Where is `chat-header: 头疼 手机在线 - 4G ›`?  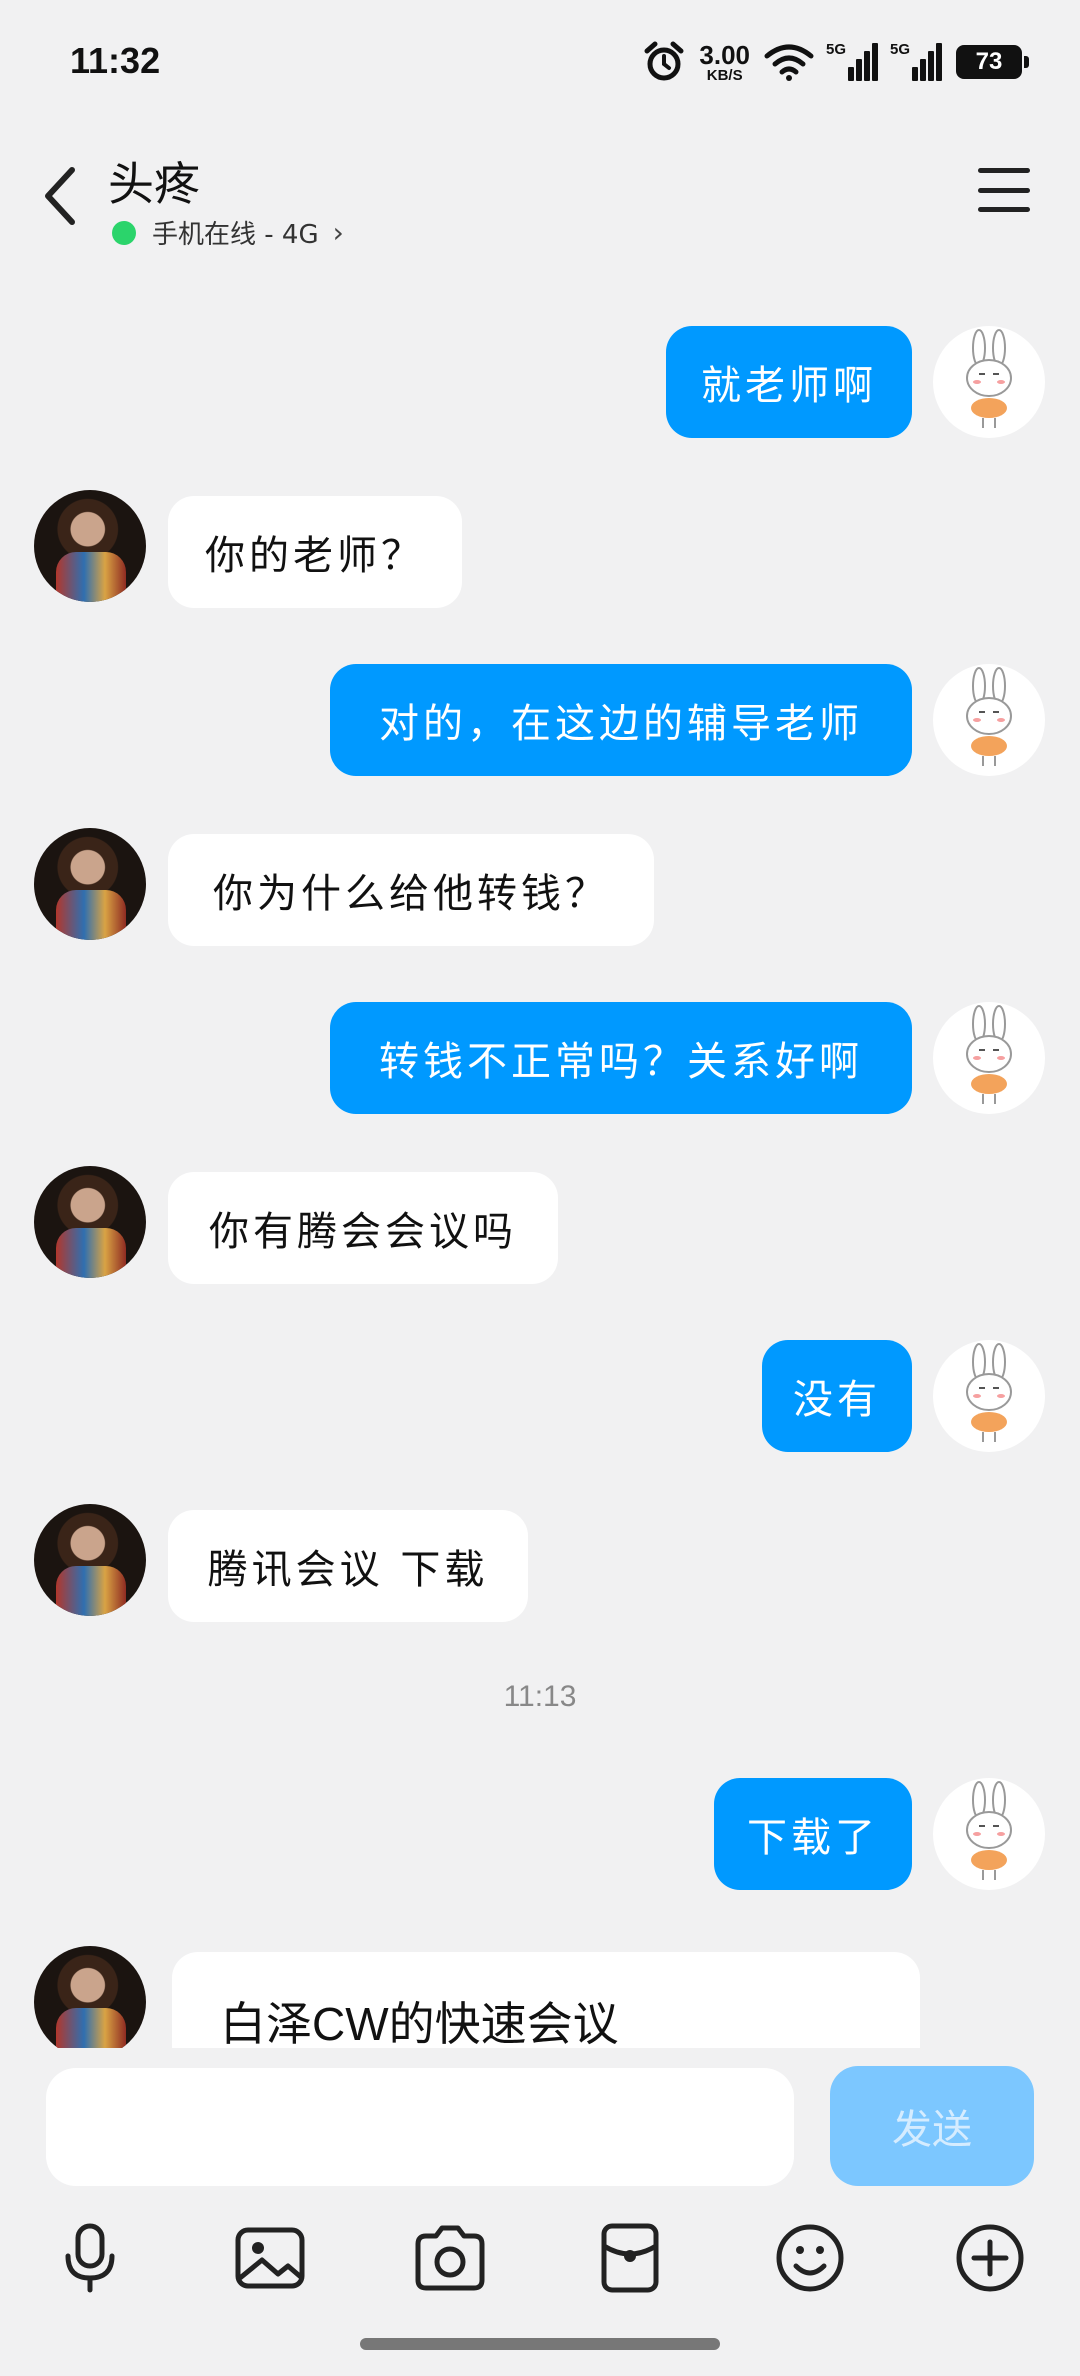 chat-header: 头疼 手机在线 - 4G › is located at coordinates (540, 195).